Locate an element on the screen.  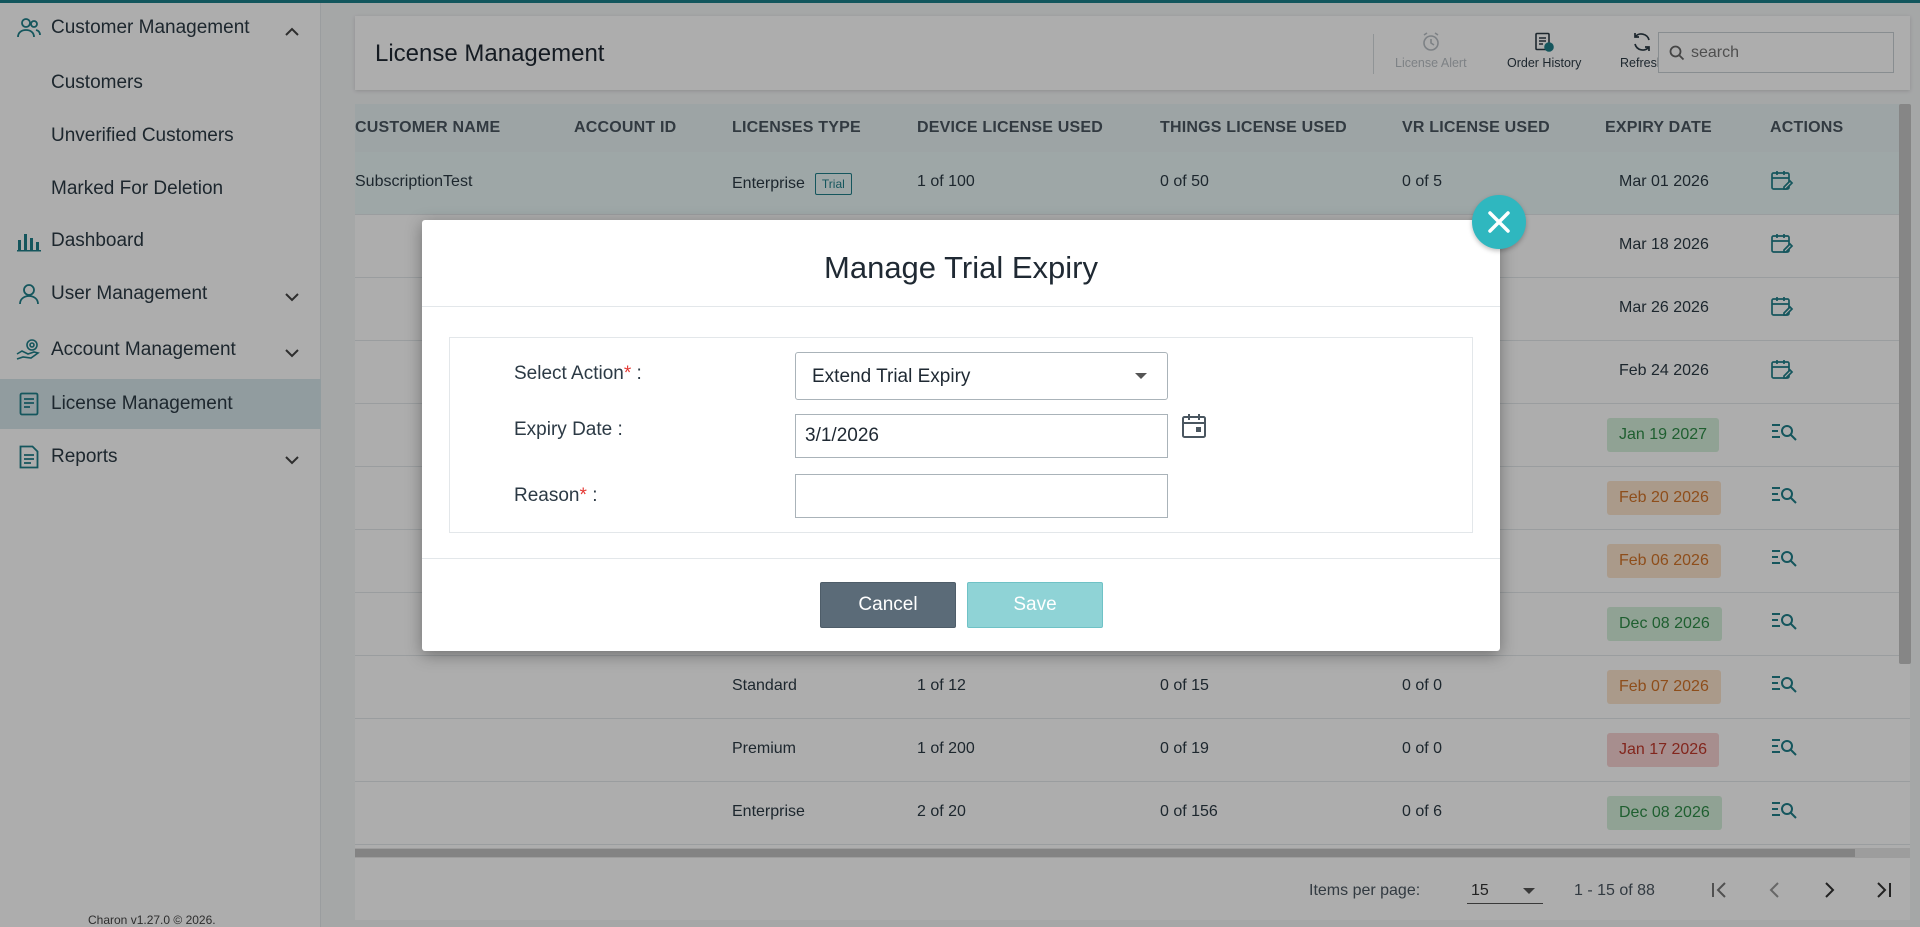
select-action-value: Extend Trial Expiry is located at coordinates (891, 376).